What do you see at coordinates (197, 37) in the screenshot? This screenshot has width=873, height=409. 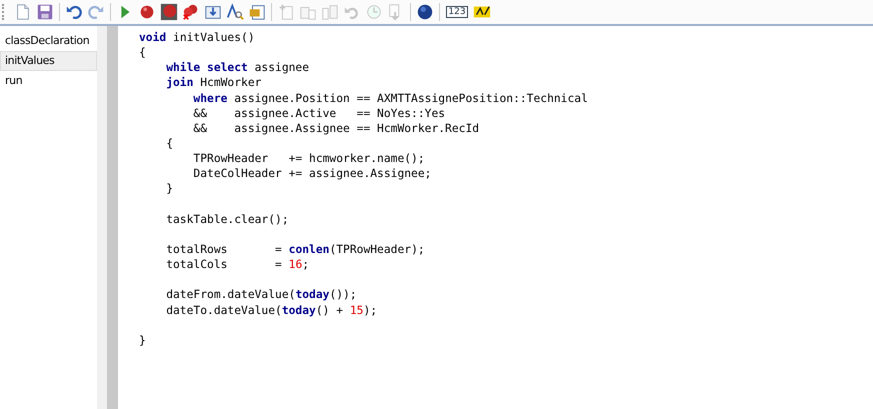 I see `code-line: void initValues()` at bounding box center [197, 37].